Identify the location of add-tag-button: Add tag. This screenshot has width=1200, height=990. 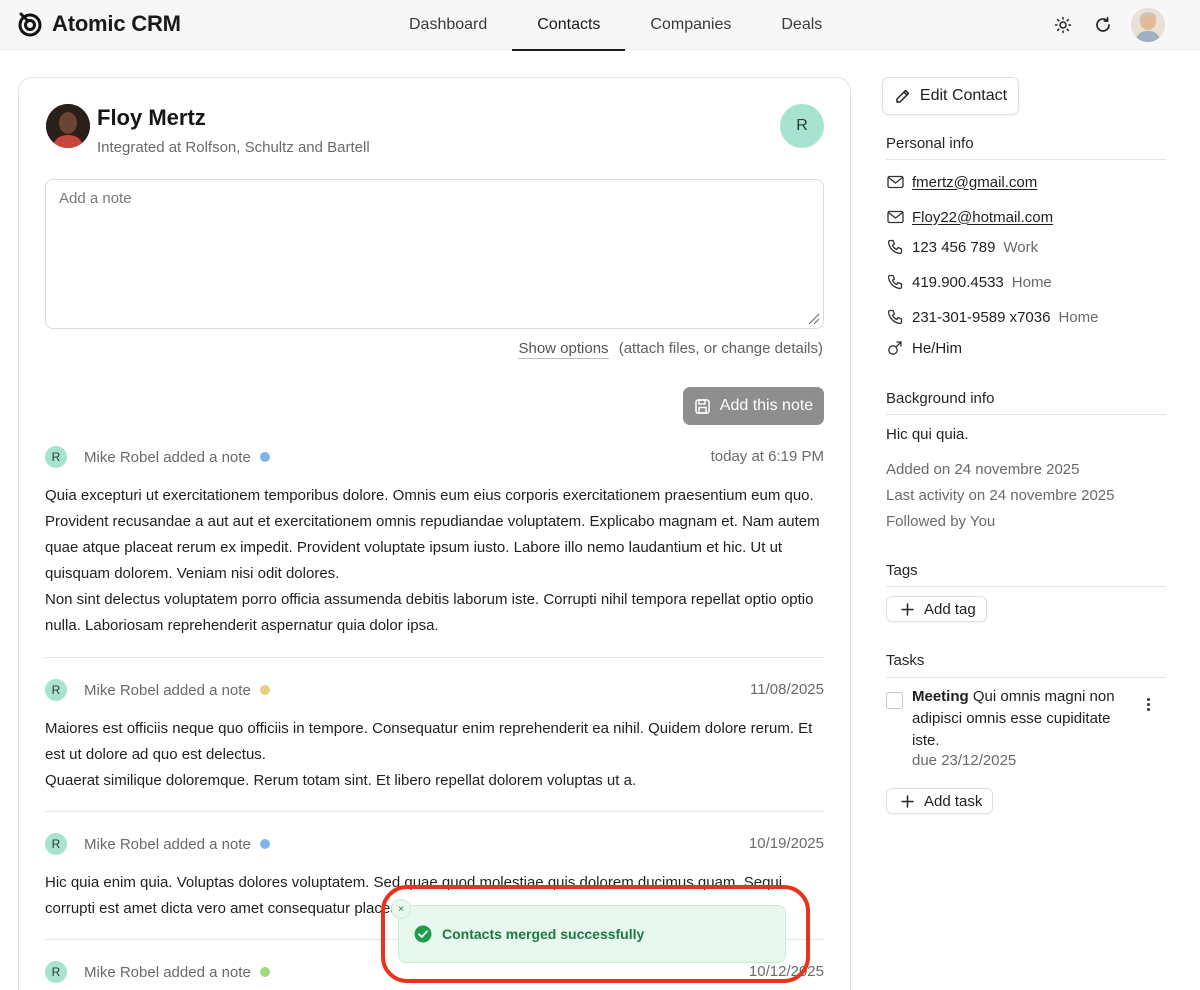
(936, 609).